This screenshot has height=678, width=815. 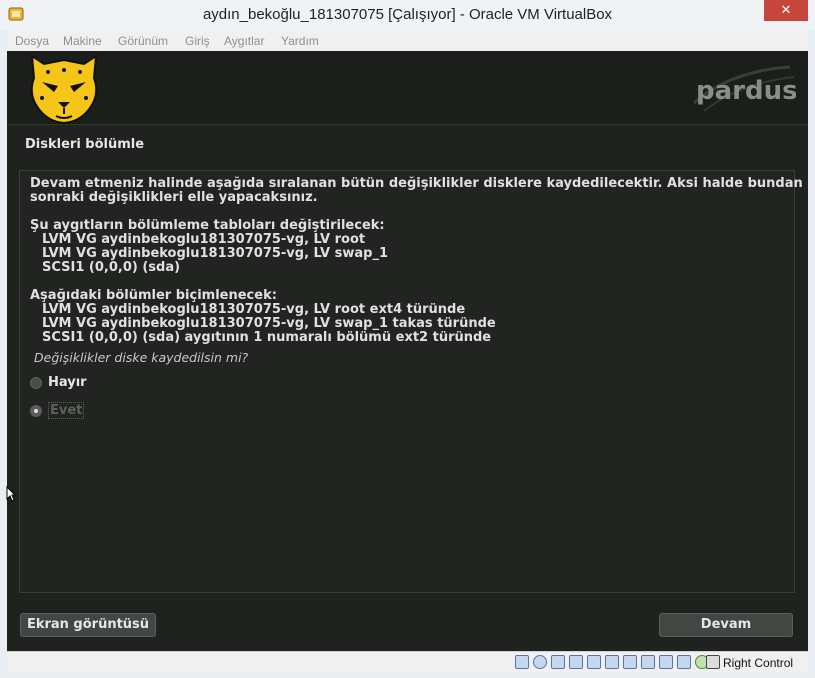 I want to click on audio-icon, so click(x=558, y=662).